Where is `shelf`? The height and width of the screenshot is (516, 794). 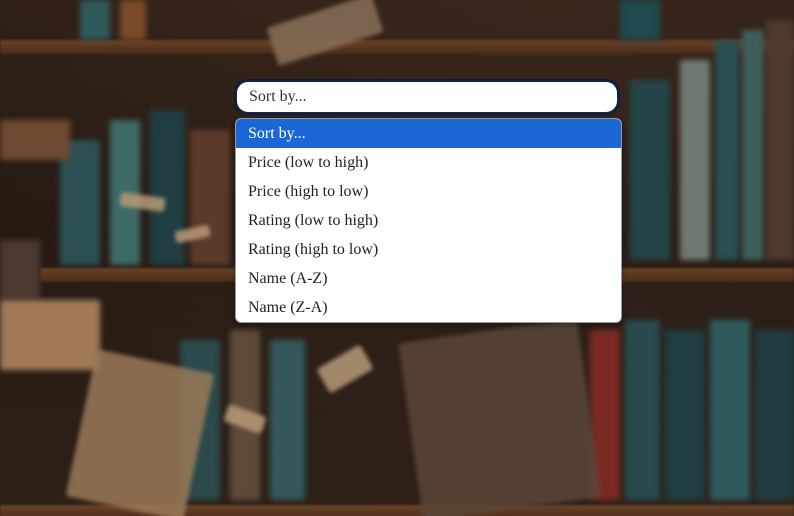 shelf is located at coordinates (397, 47).